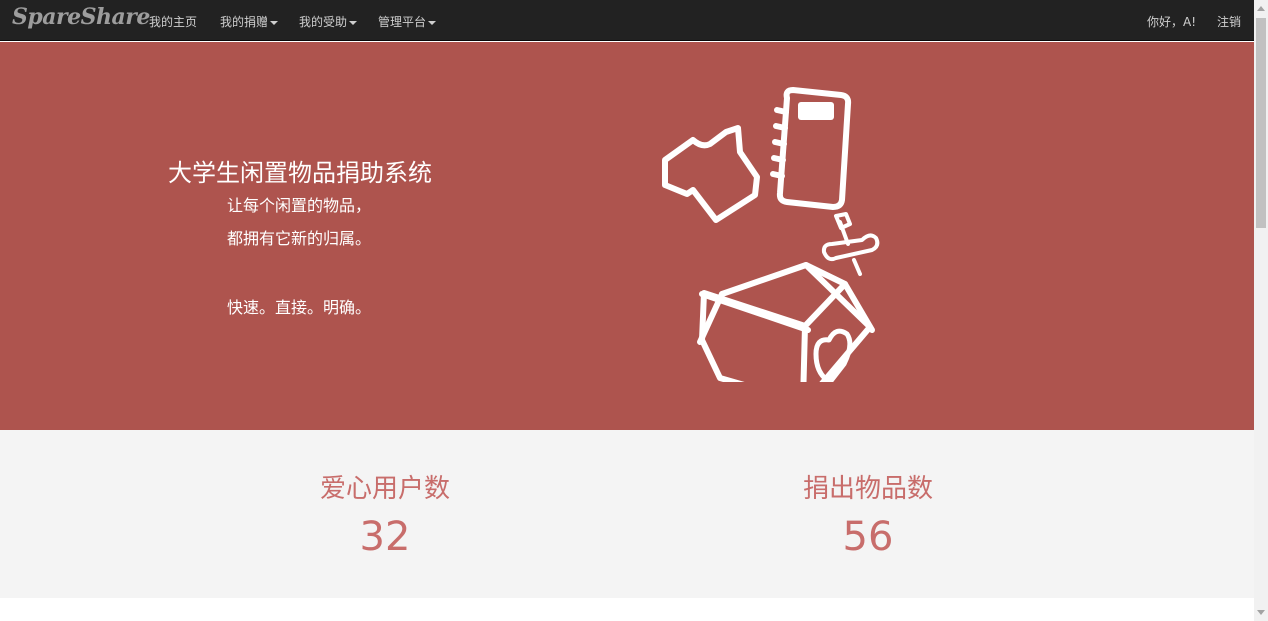 This screenshot has height=621, width=1268. I want to click on scrollbar-thumb, so click(1261, 123).